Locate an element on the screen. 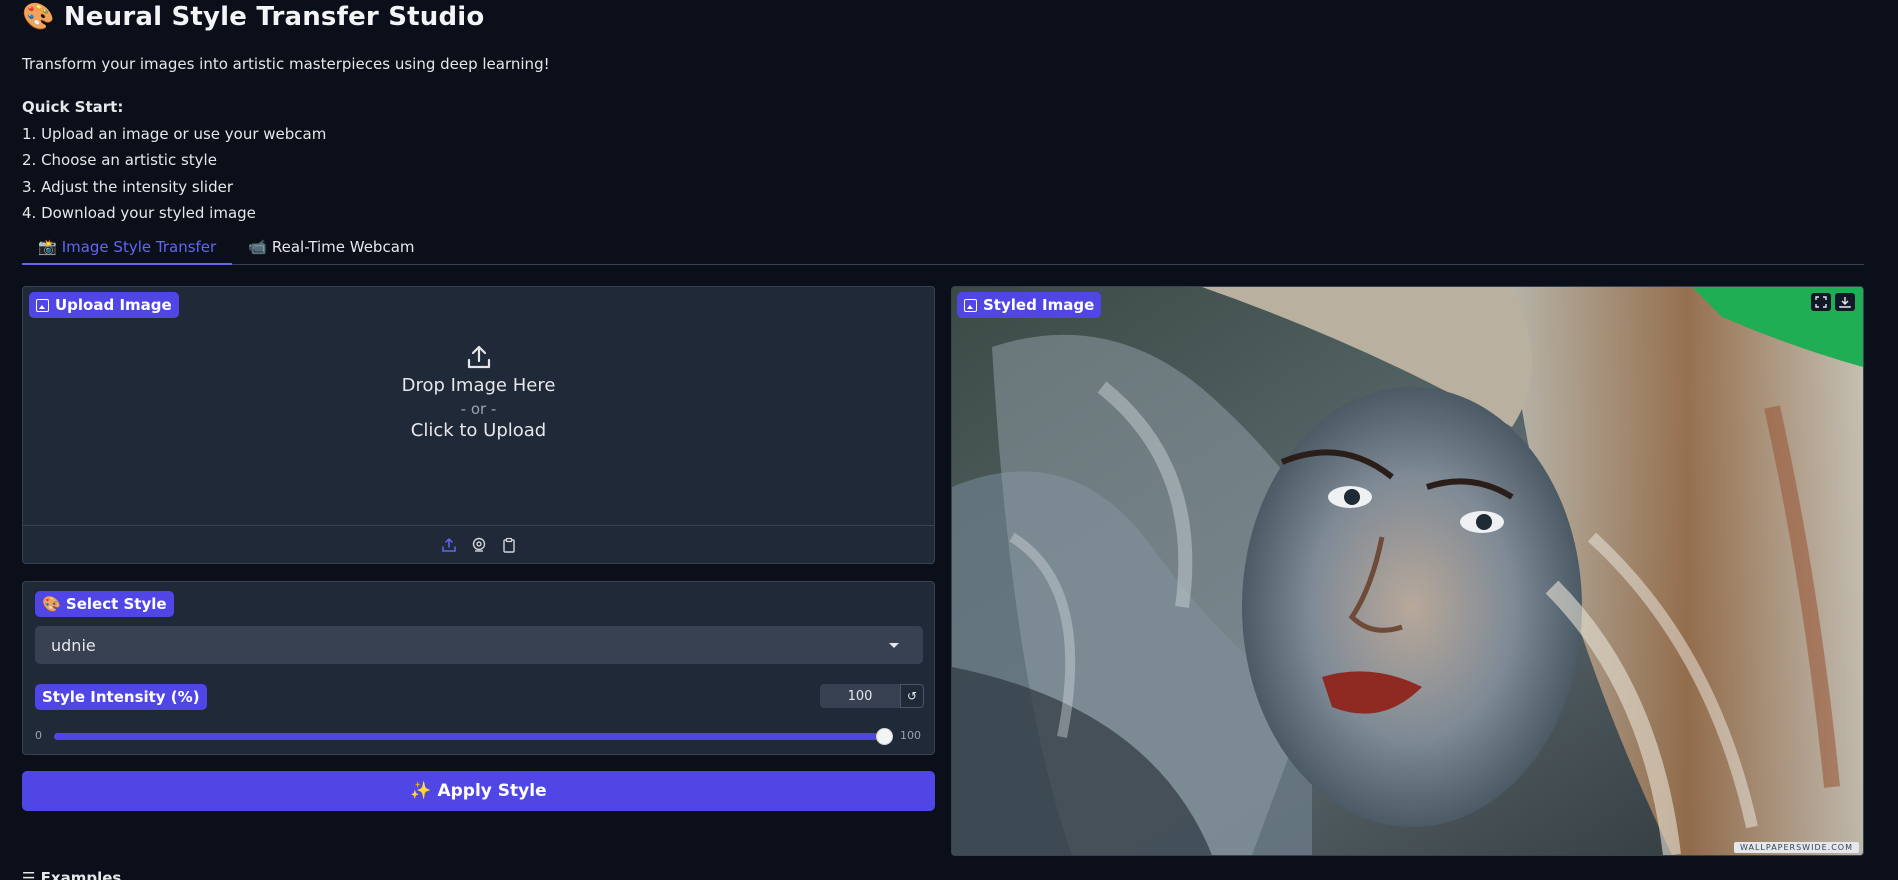 The width and height of the screenshot is (1898, 880). quick-start-step: 2. Choose an artistic style is located at coordinates (119, 160).